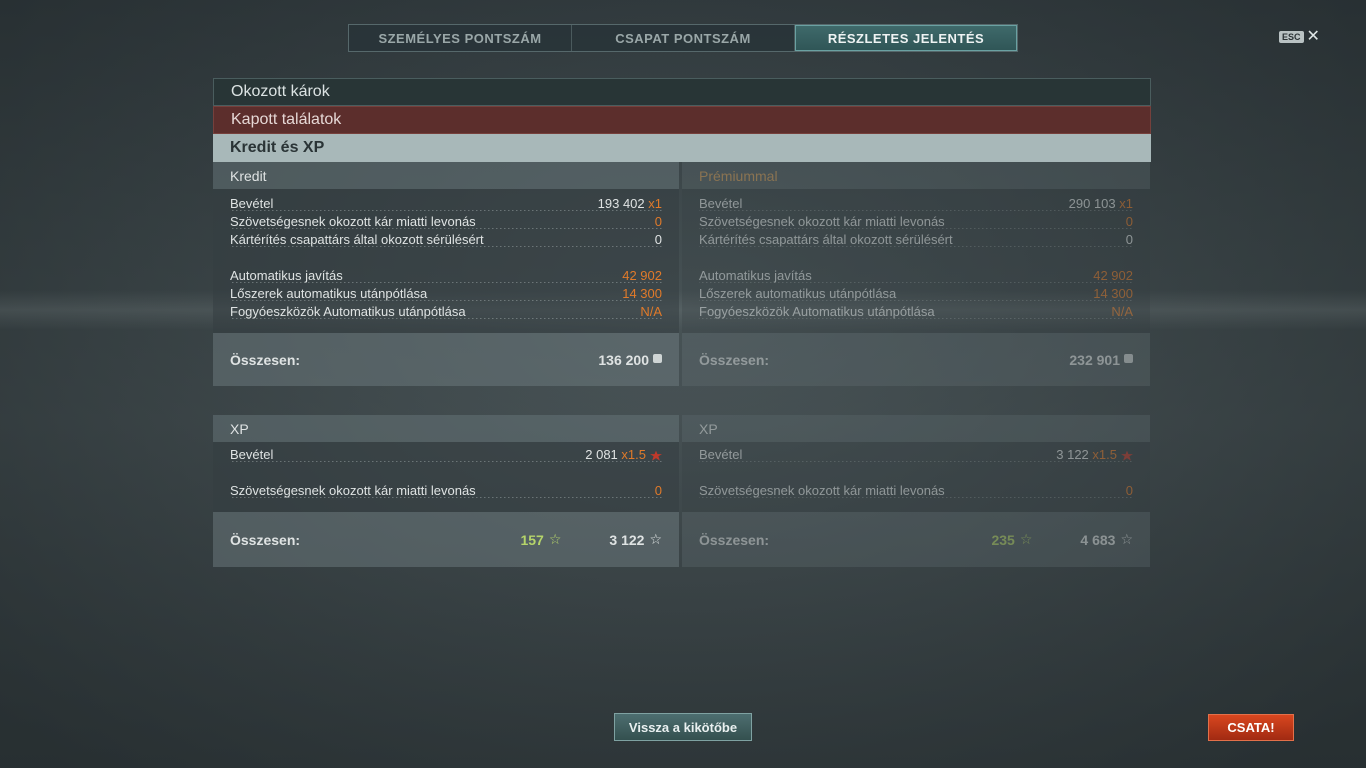 The height and width of the screenshot is (768, 1366). I want to click on premium-free-xp-value: 235, so click(1003, 539).